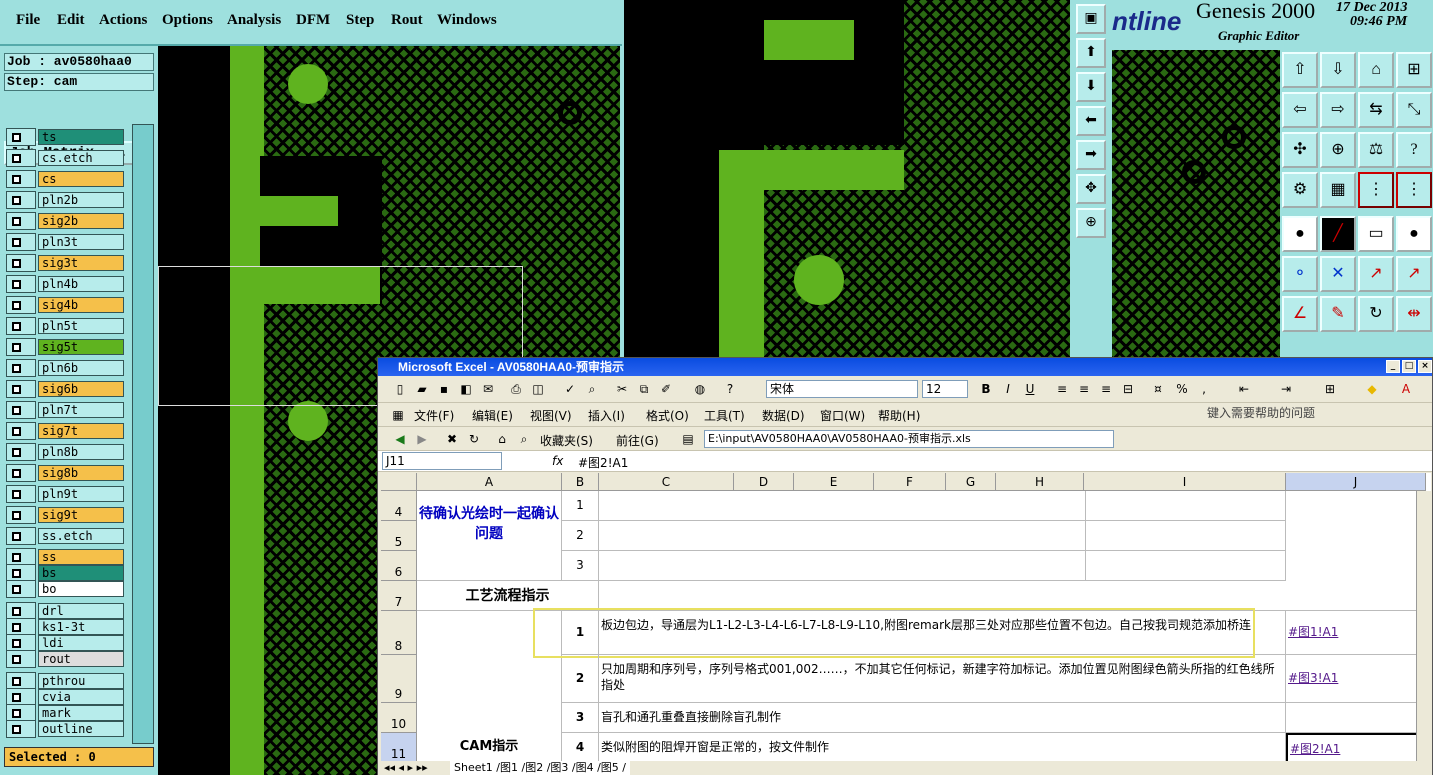  Describe the element at coordinates (81, 494) in the screenshot. I see `layer-name: pln9t` at that location.